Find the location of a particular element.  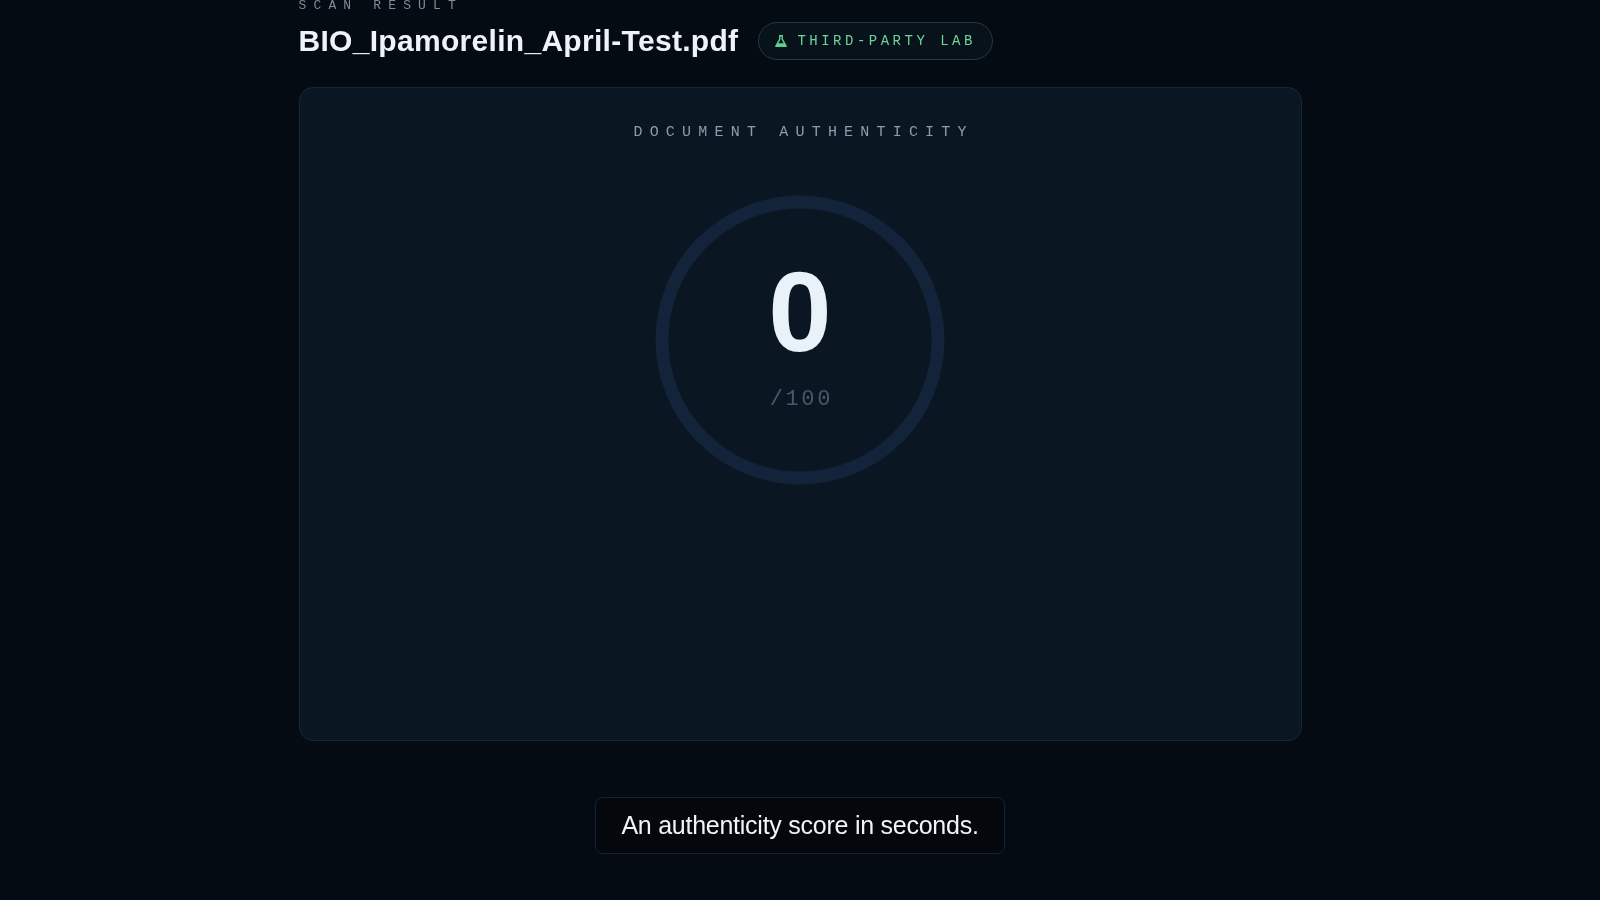

file-name-title: BIO_Ipamorelin_April-Test.pdf is located at coordinates (518, 41).